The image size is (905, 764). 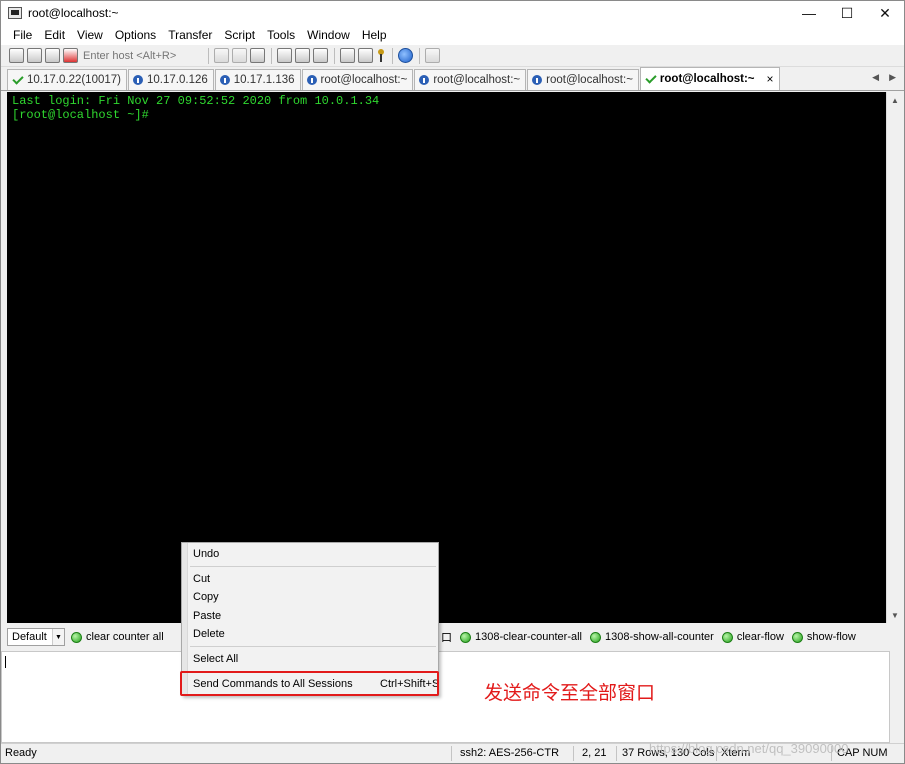 I want to click on button-1308-show-all-counter: 1308-show-all-counter, so click(x=652, y=637).